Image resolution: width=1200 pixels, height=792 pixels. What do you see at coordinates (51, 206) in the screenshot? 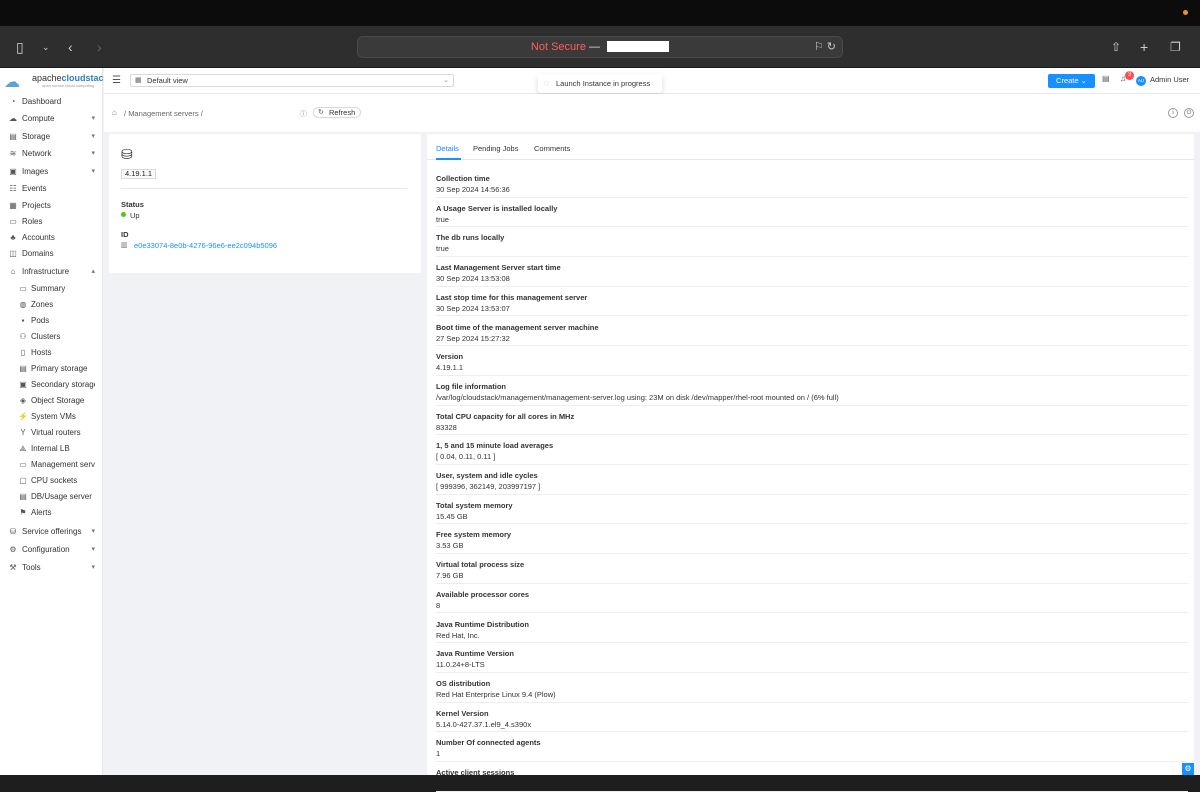
I see `sidebar-item-projects: ▦ Projects` at bounding box center [51, 206].